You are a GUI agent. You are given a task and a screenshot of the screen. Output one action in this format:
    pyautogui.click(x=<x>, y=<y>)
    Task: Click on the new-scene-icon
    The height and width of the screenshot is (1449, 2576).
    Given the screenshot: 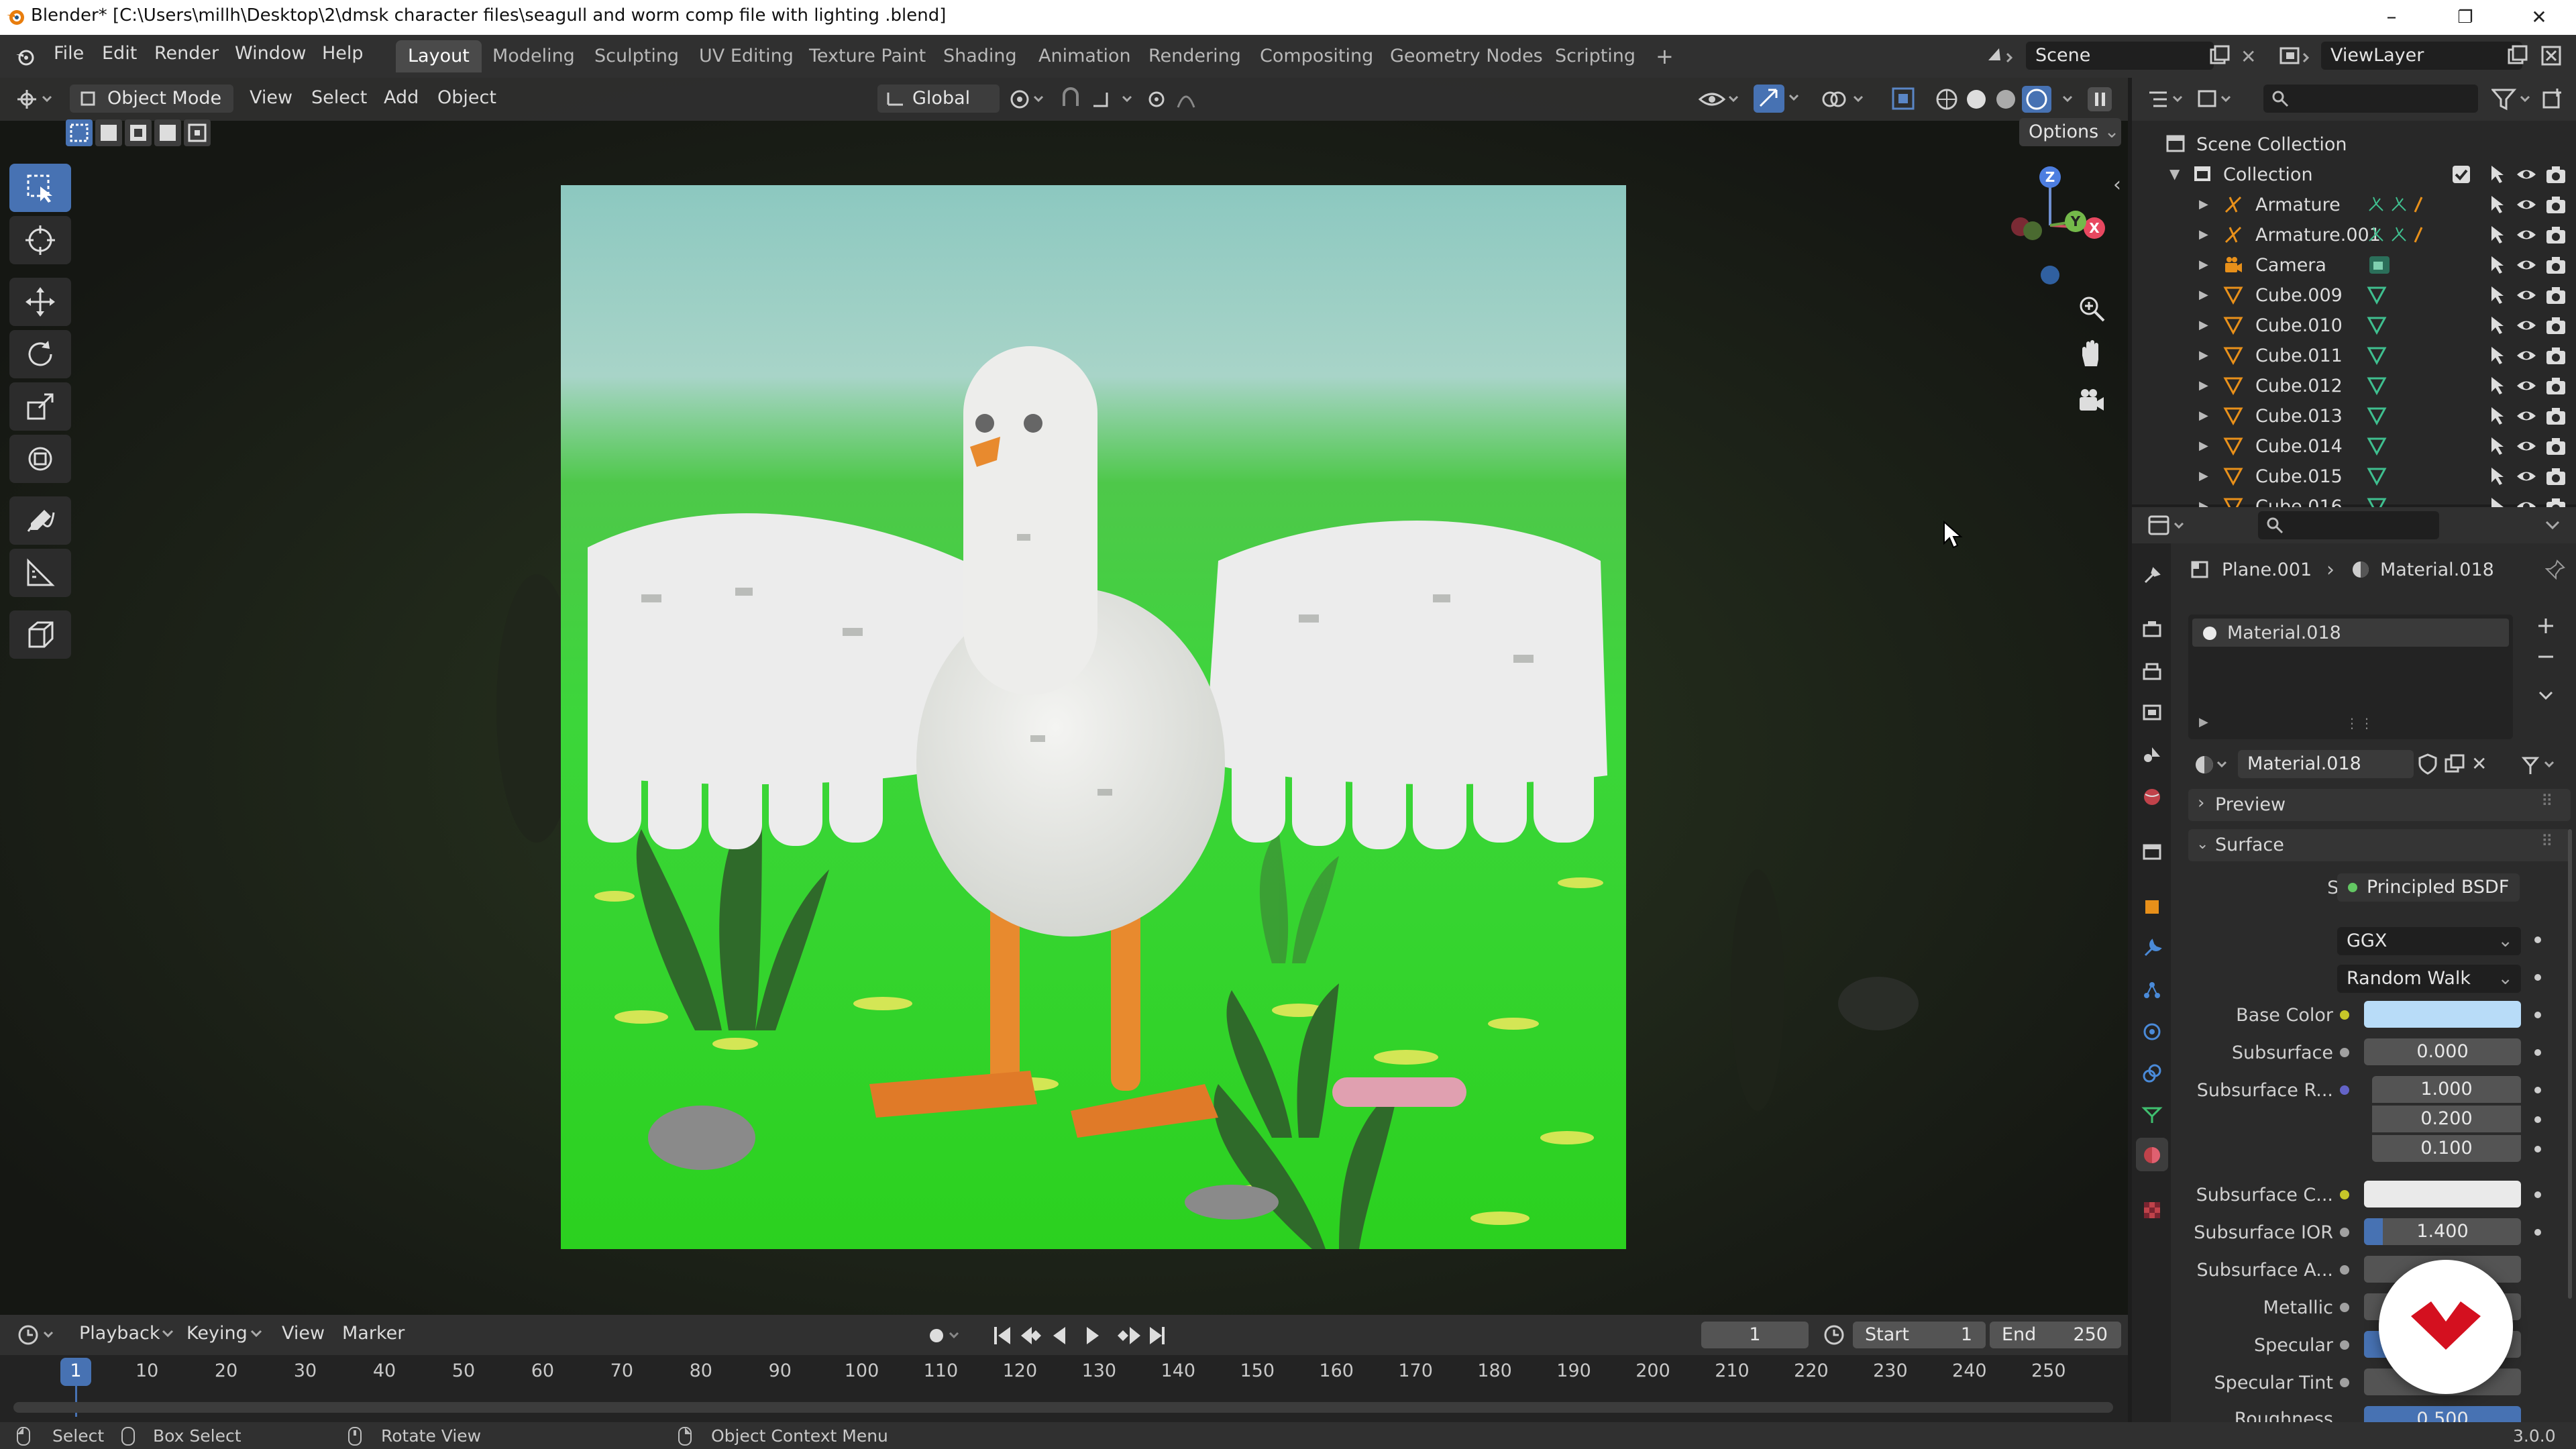 What is the action you would take?
    pyautogui.click(x=2219, y=55)
    